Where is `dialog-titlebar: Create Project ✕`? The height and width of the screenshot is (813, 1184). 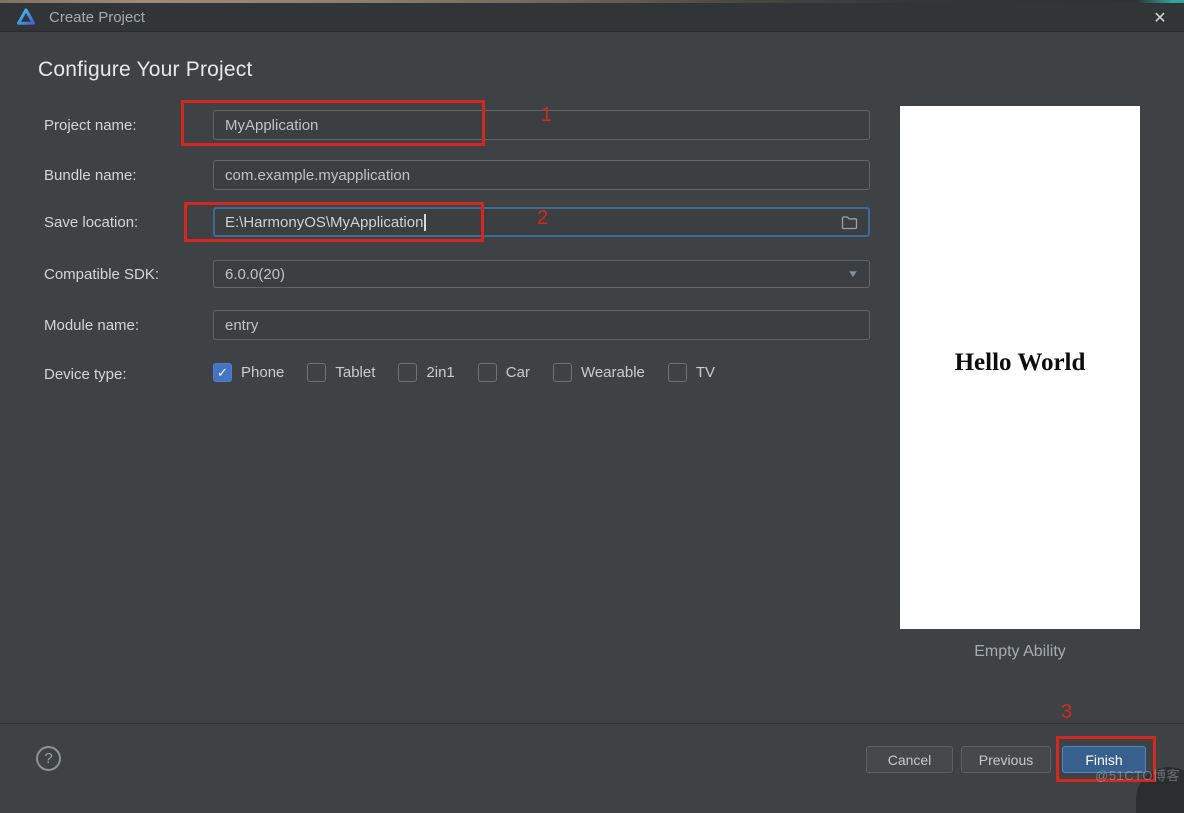
dialog-titlebar: Create Project ✕ is located at coordinates (592, 17).